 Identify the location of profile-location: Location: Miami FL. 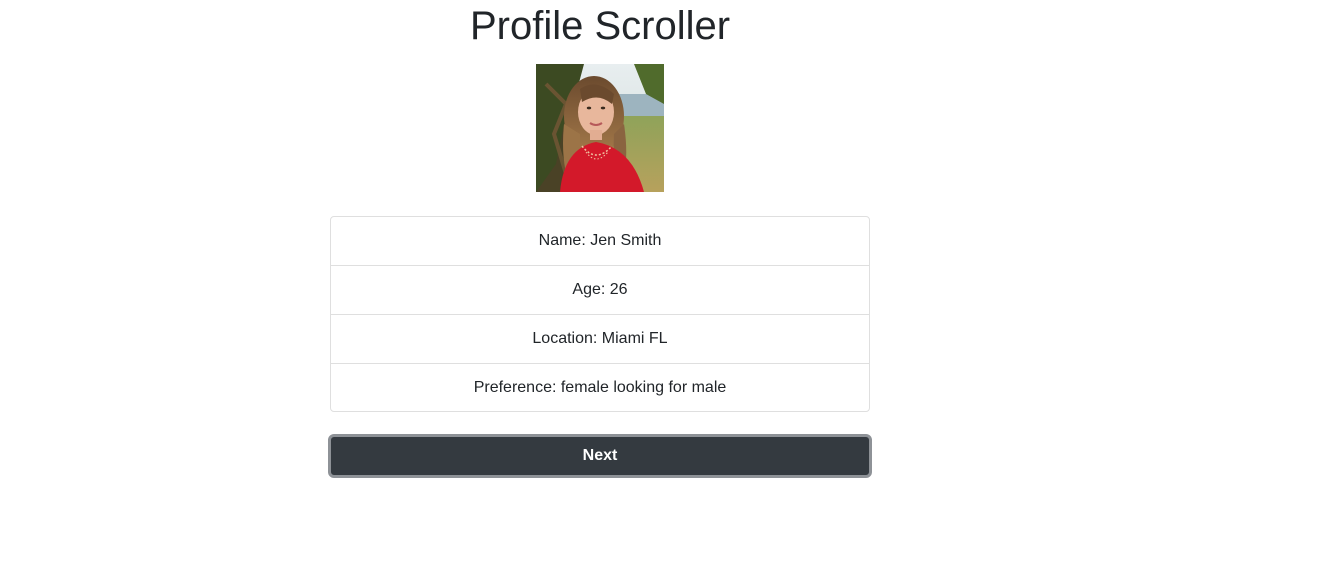
(600, 339).